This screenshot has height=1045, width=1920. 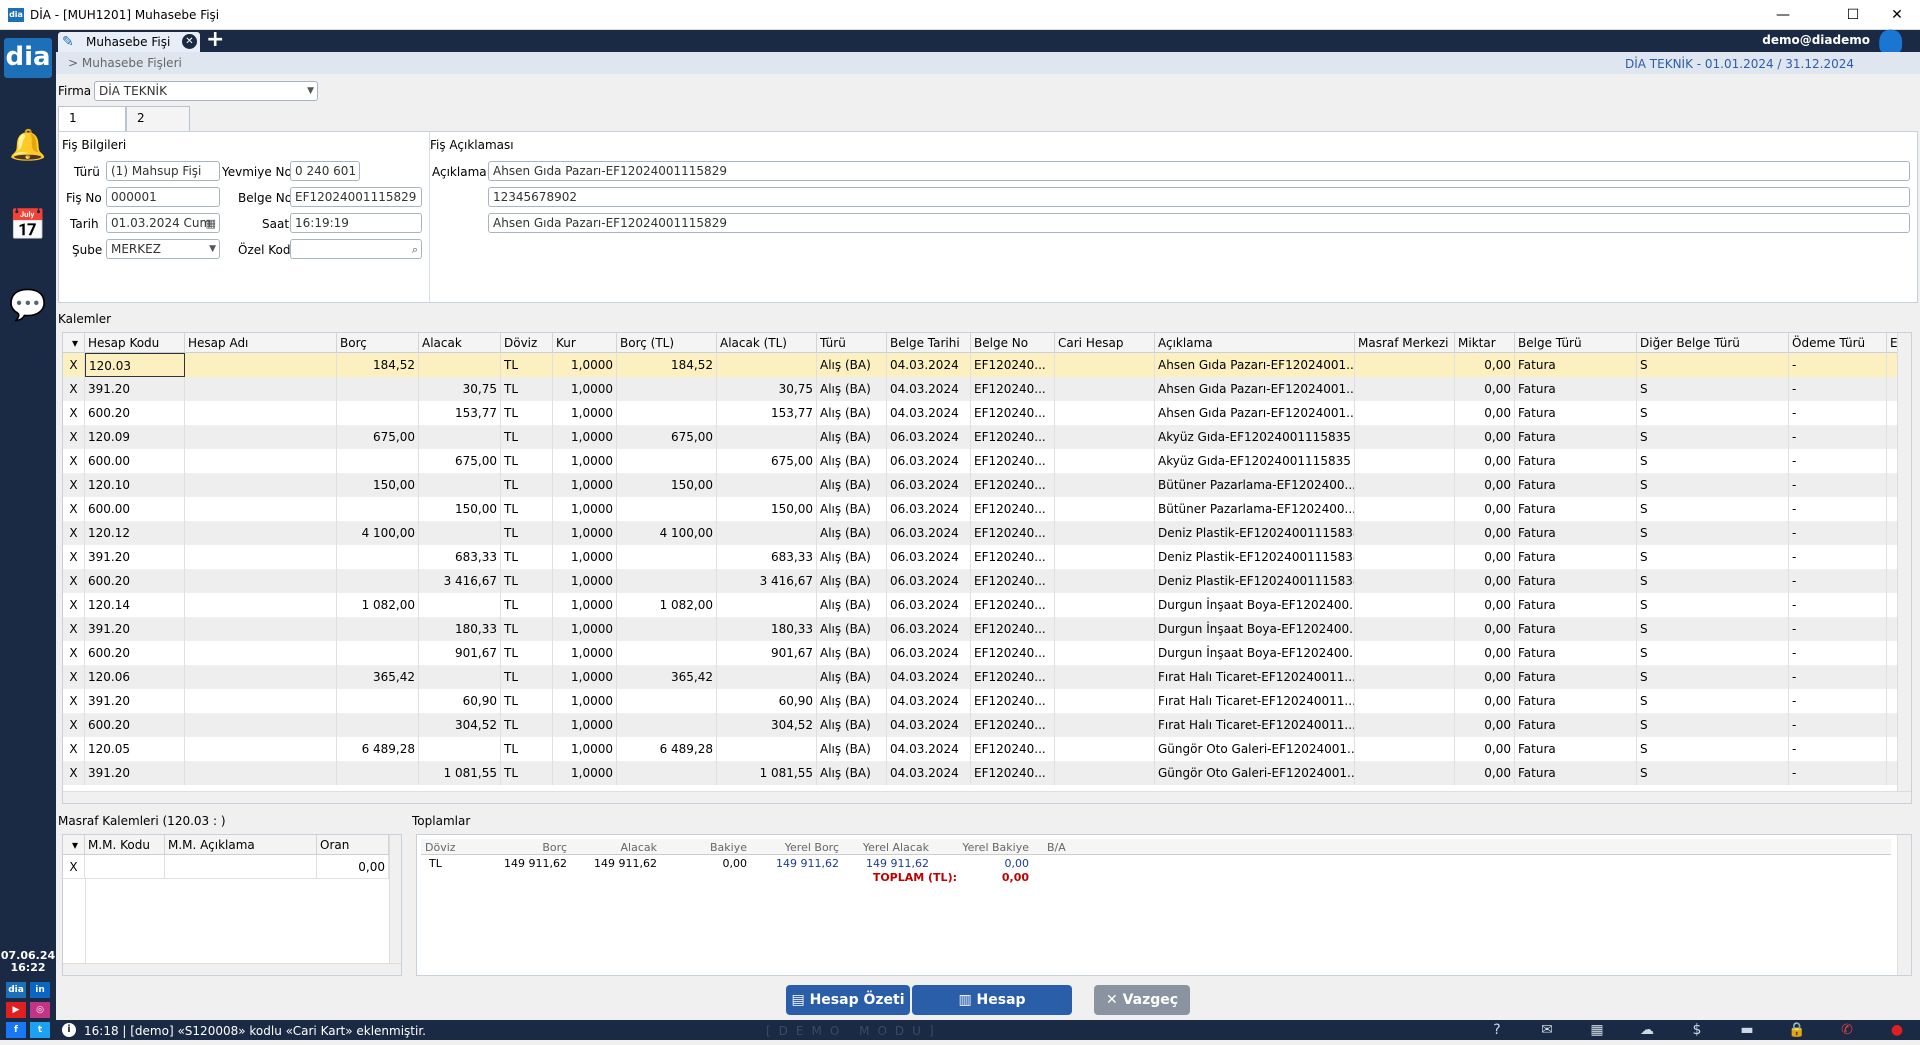 I want to click on table-cell: 120.09, so click(x=135, y=437).